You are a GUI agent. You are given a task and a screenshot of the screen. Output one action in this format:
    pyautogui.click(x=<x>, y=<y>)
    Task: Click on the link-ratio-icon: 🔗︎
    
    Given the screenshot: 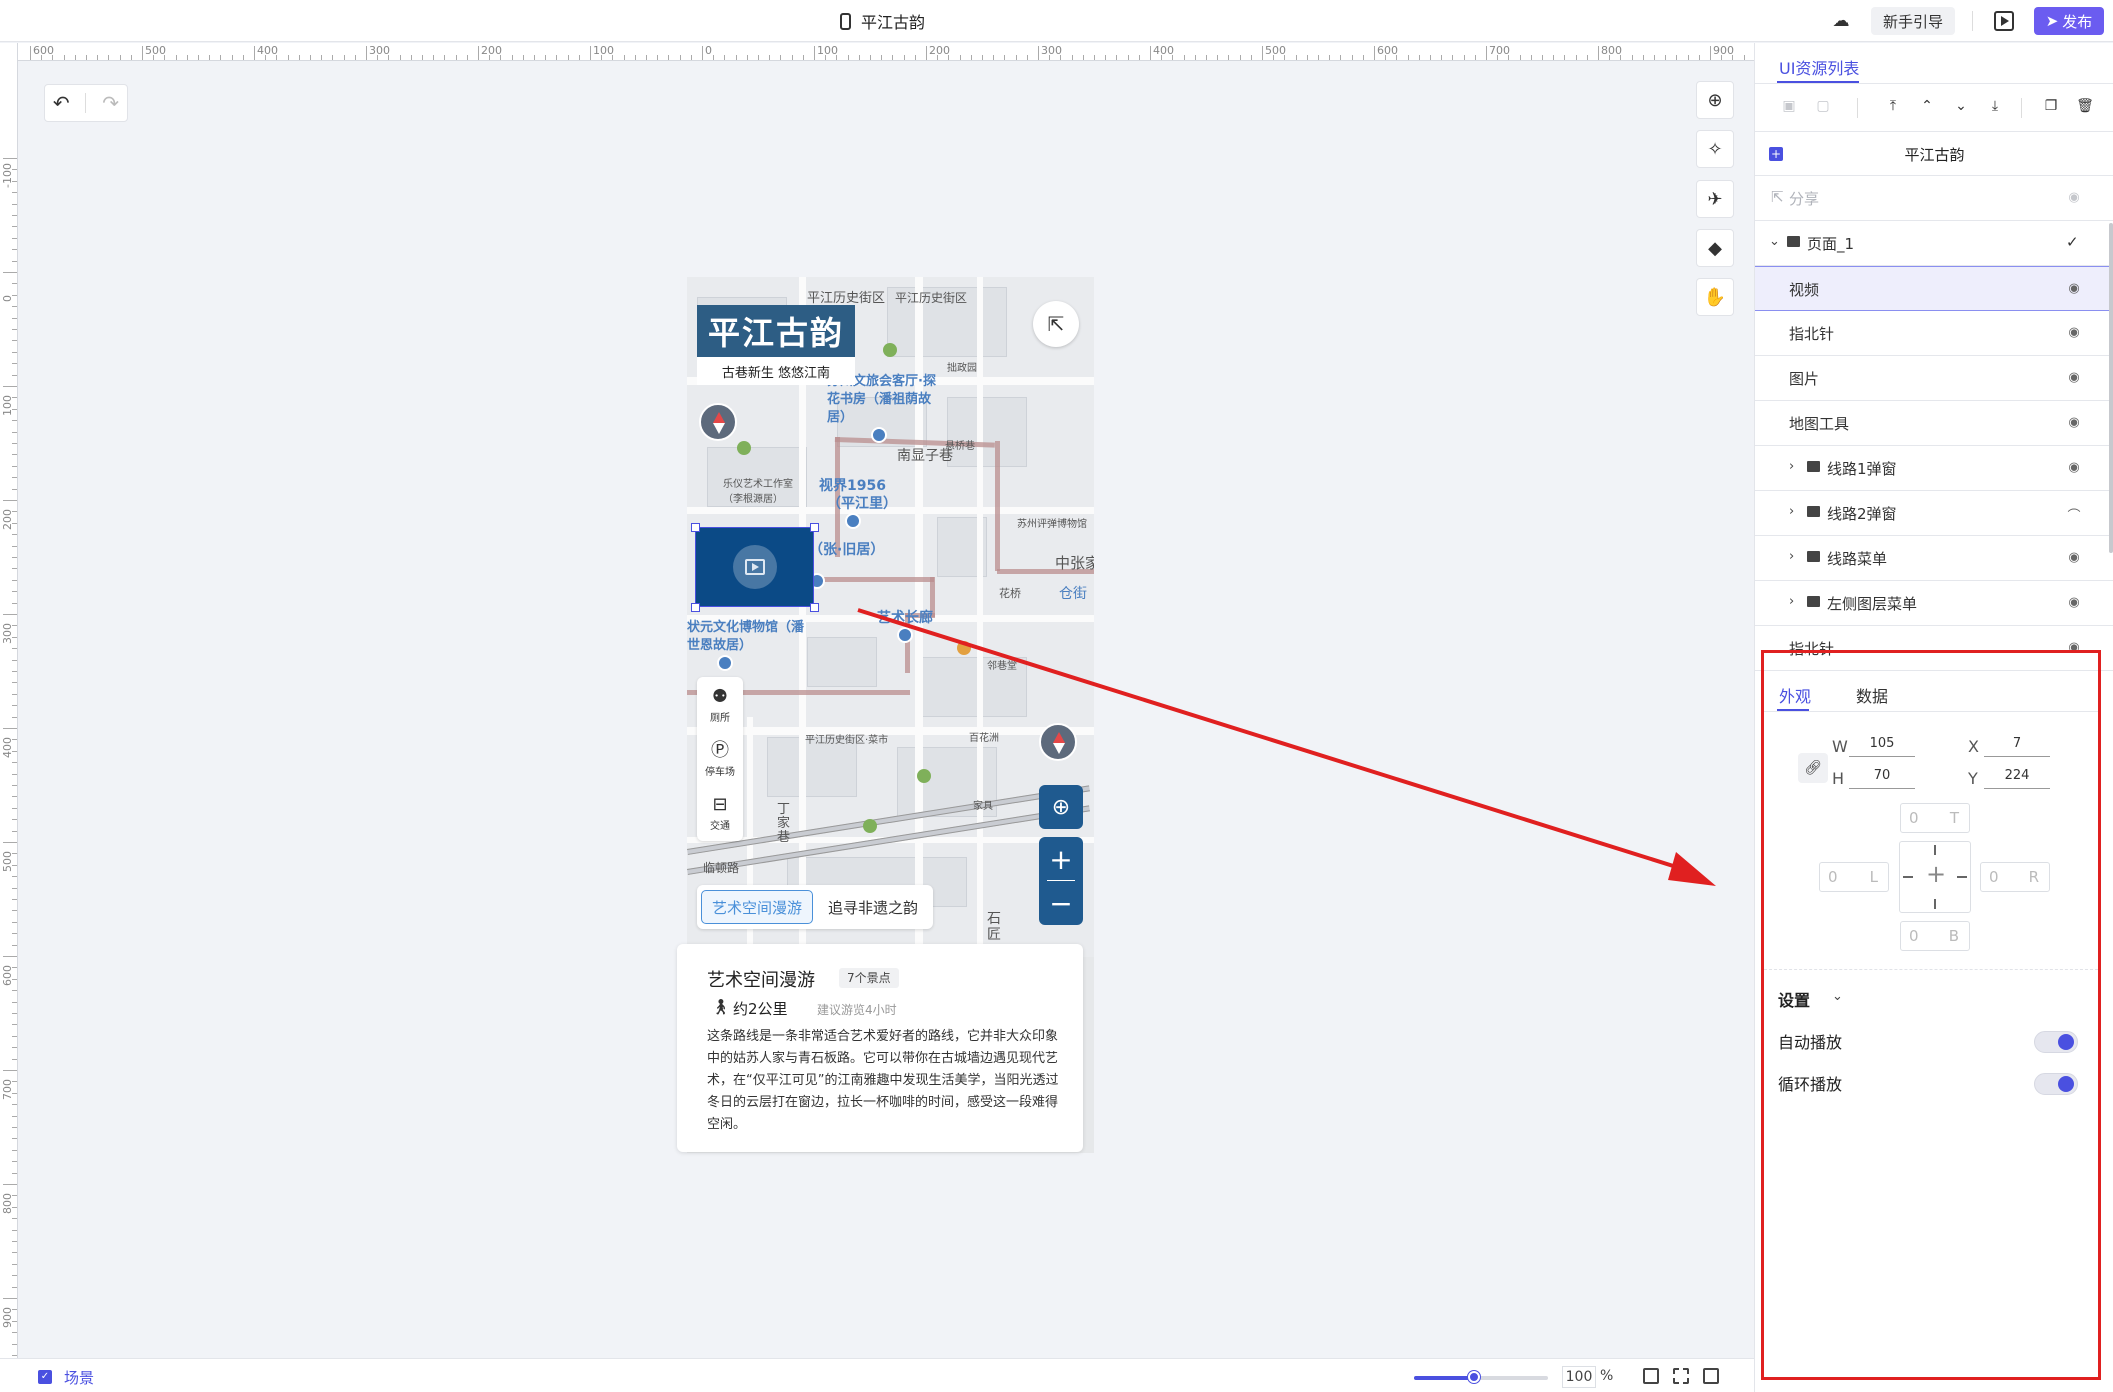 What is the action you would take?
    pyautogui.click(x=1813, y=768)
    